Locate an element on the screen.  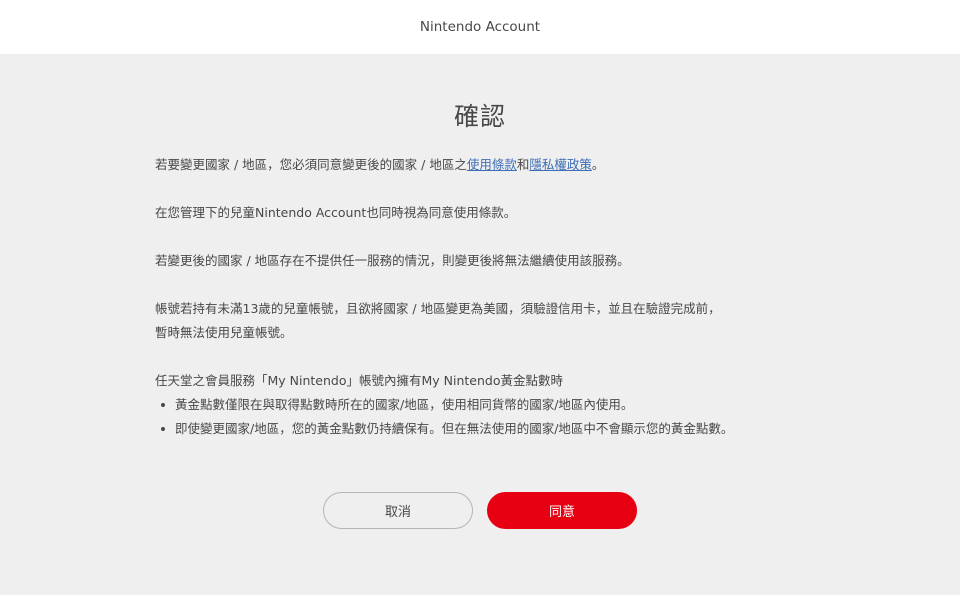
list-item: 黃金點數僅限在與取得點數時所在的國家/地區，使用相同貨幣的國家/地區內使用。 is located at coordinates (478, 405).